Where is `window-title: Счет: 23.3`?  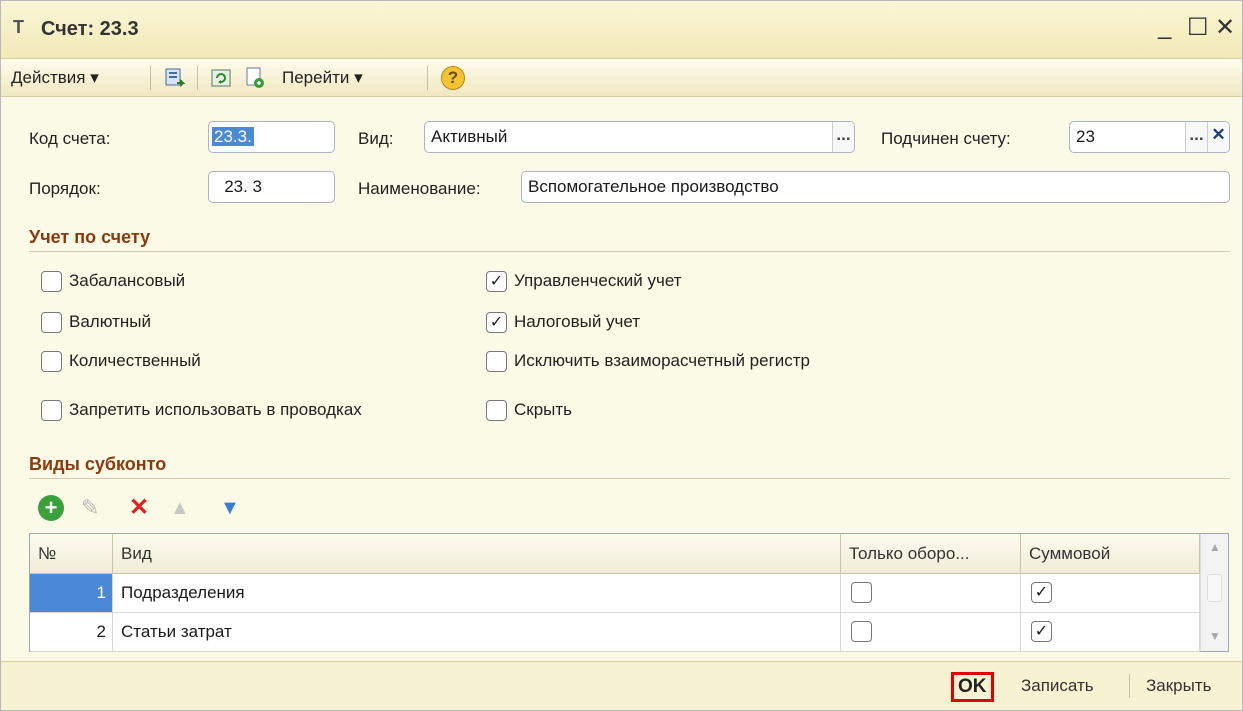 window-title: Счет: 23.3 is located at coordinates (90, 29).